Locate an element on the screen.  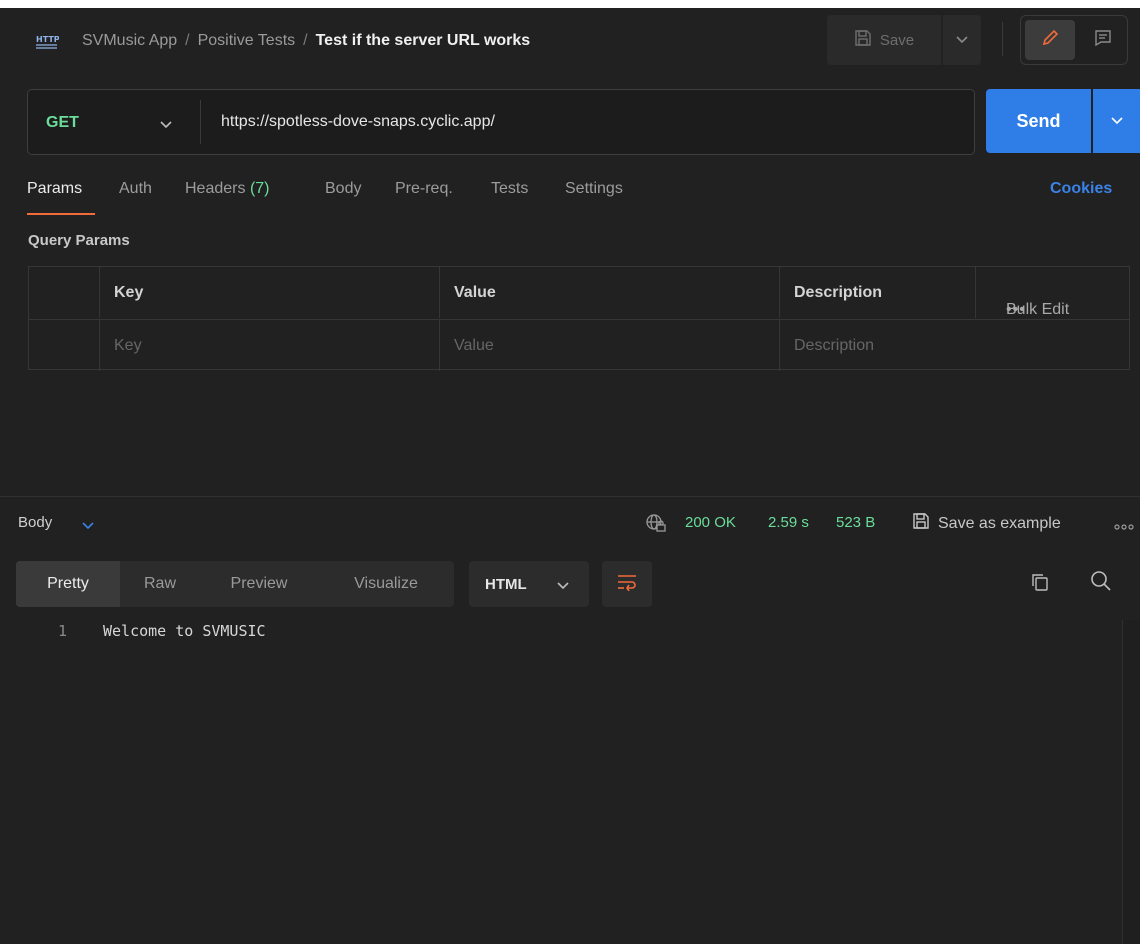
column-header-key: Key is located at coordinates (269, 292).